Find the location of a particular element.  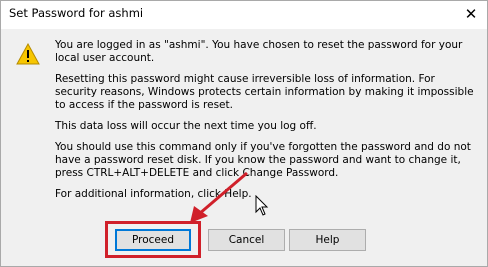

cancel-button: Cancel is located at coordinates (246, 240).